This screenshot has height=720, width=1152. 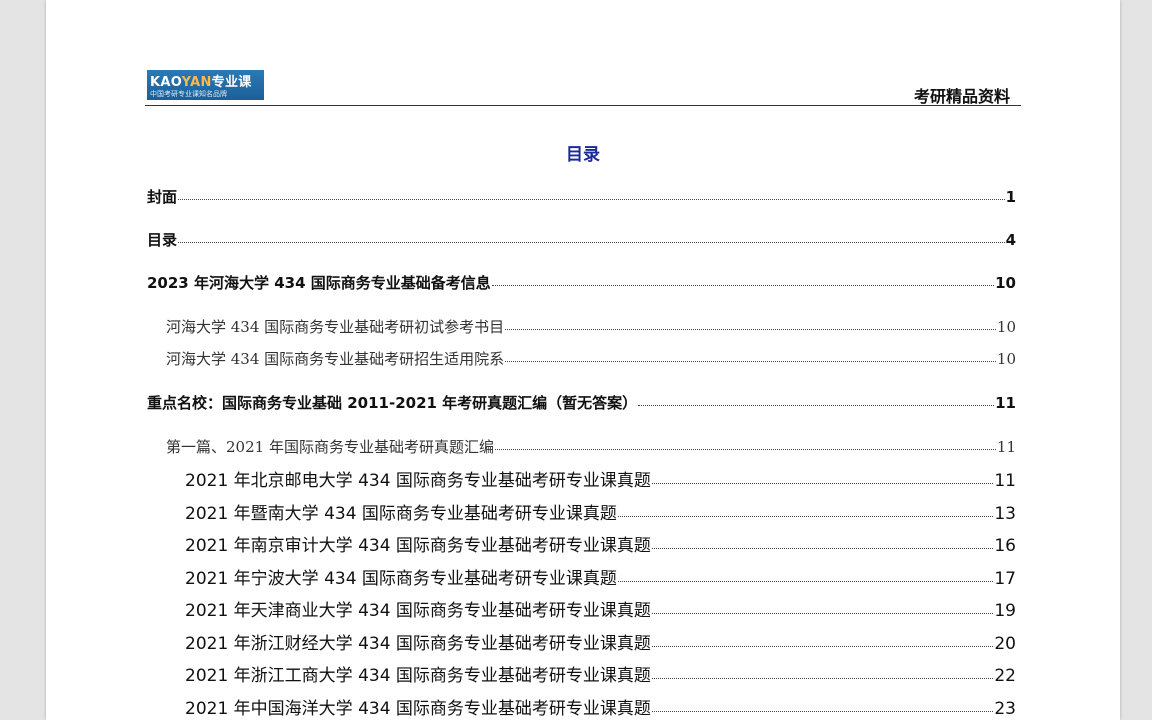 I want to click on toc-entry-label: 第一篇、2021 年国际商务专业基础考研真题汇编, so click(x=330, y=447).